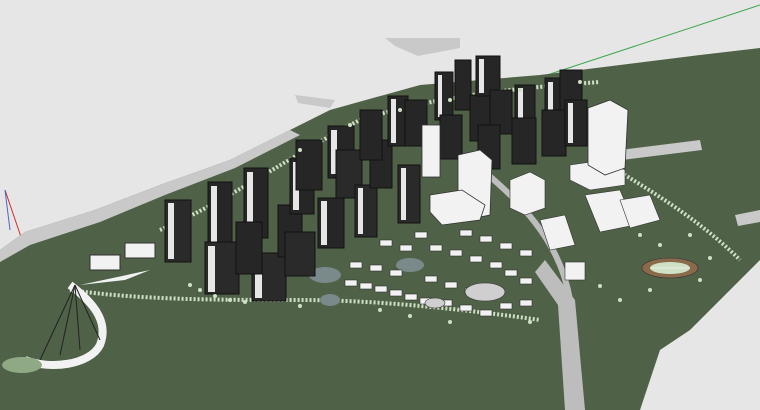 This screenshot has width=760, height=410. What do you see at coordinates (670, 268) in the screenshot?
I see `sports-field` at bounding box center [670, 268].